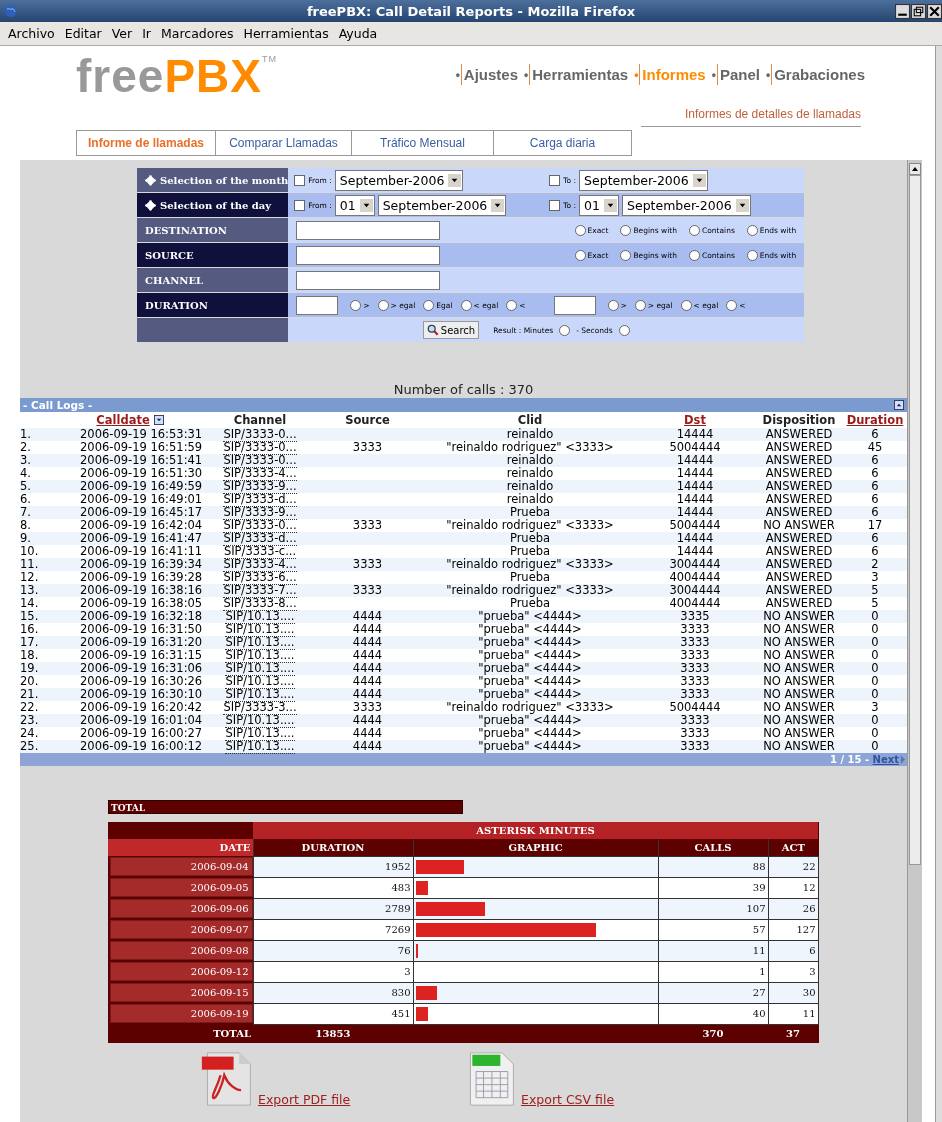  What do you see at coordinates (29, 707) in the screenshot?
I see `row-number: 22.` at bounding box center [29, 707].